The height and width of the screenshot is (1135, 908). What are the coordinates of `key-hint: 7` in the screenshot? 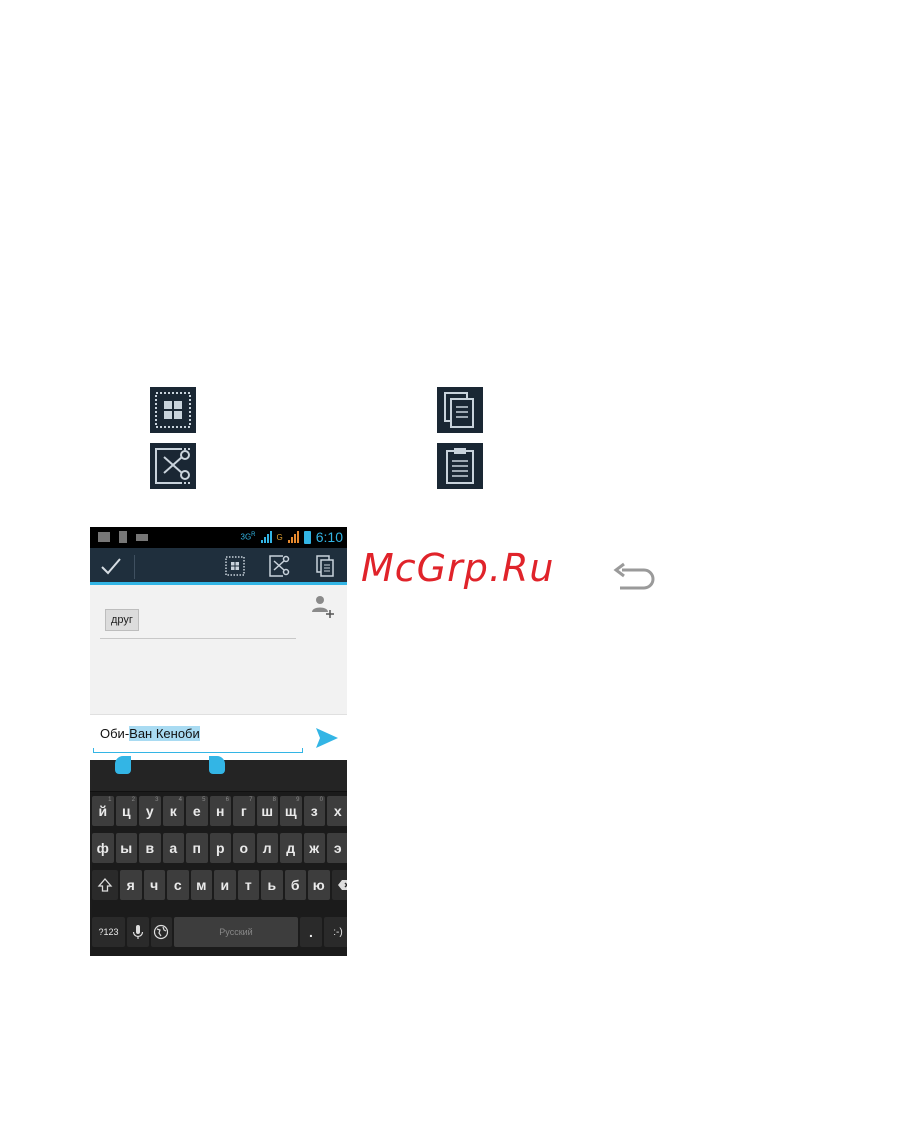 It's located at (251, 800).